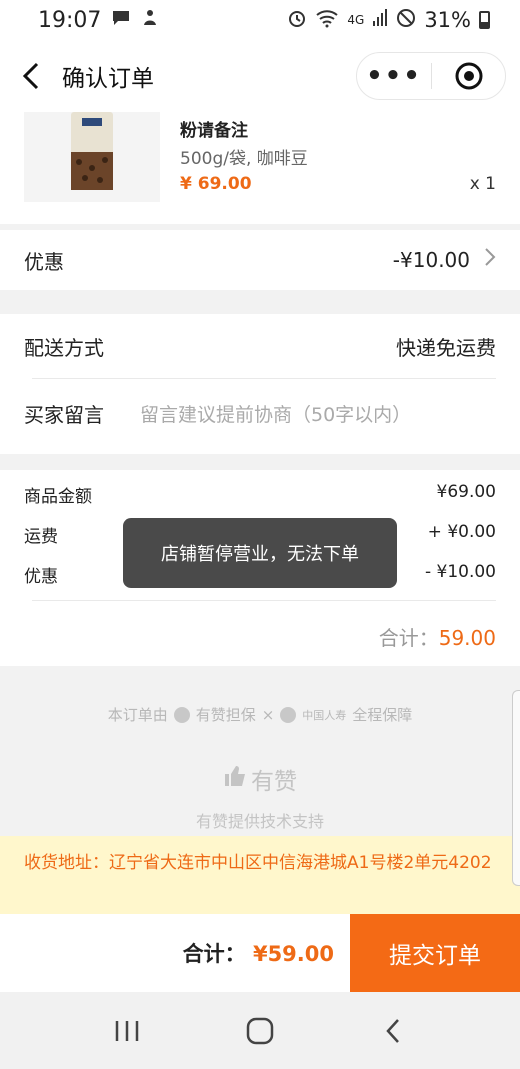  I want to click on tech-support-text: 有赞提供技术支持, so click(259, 821).